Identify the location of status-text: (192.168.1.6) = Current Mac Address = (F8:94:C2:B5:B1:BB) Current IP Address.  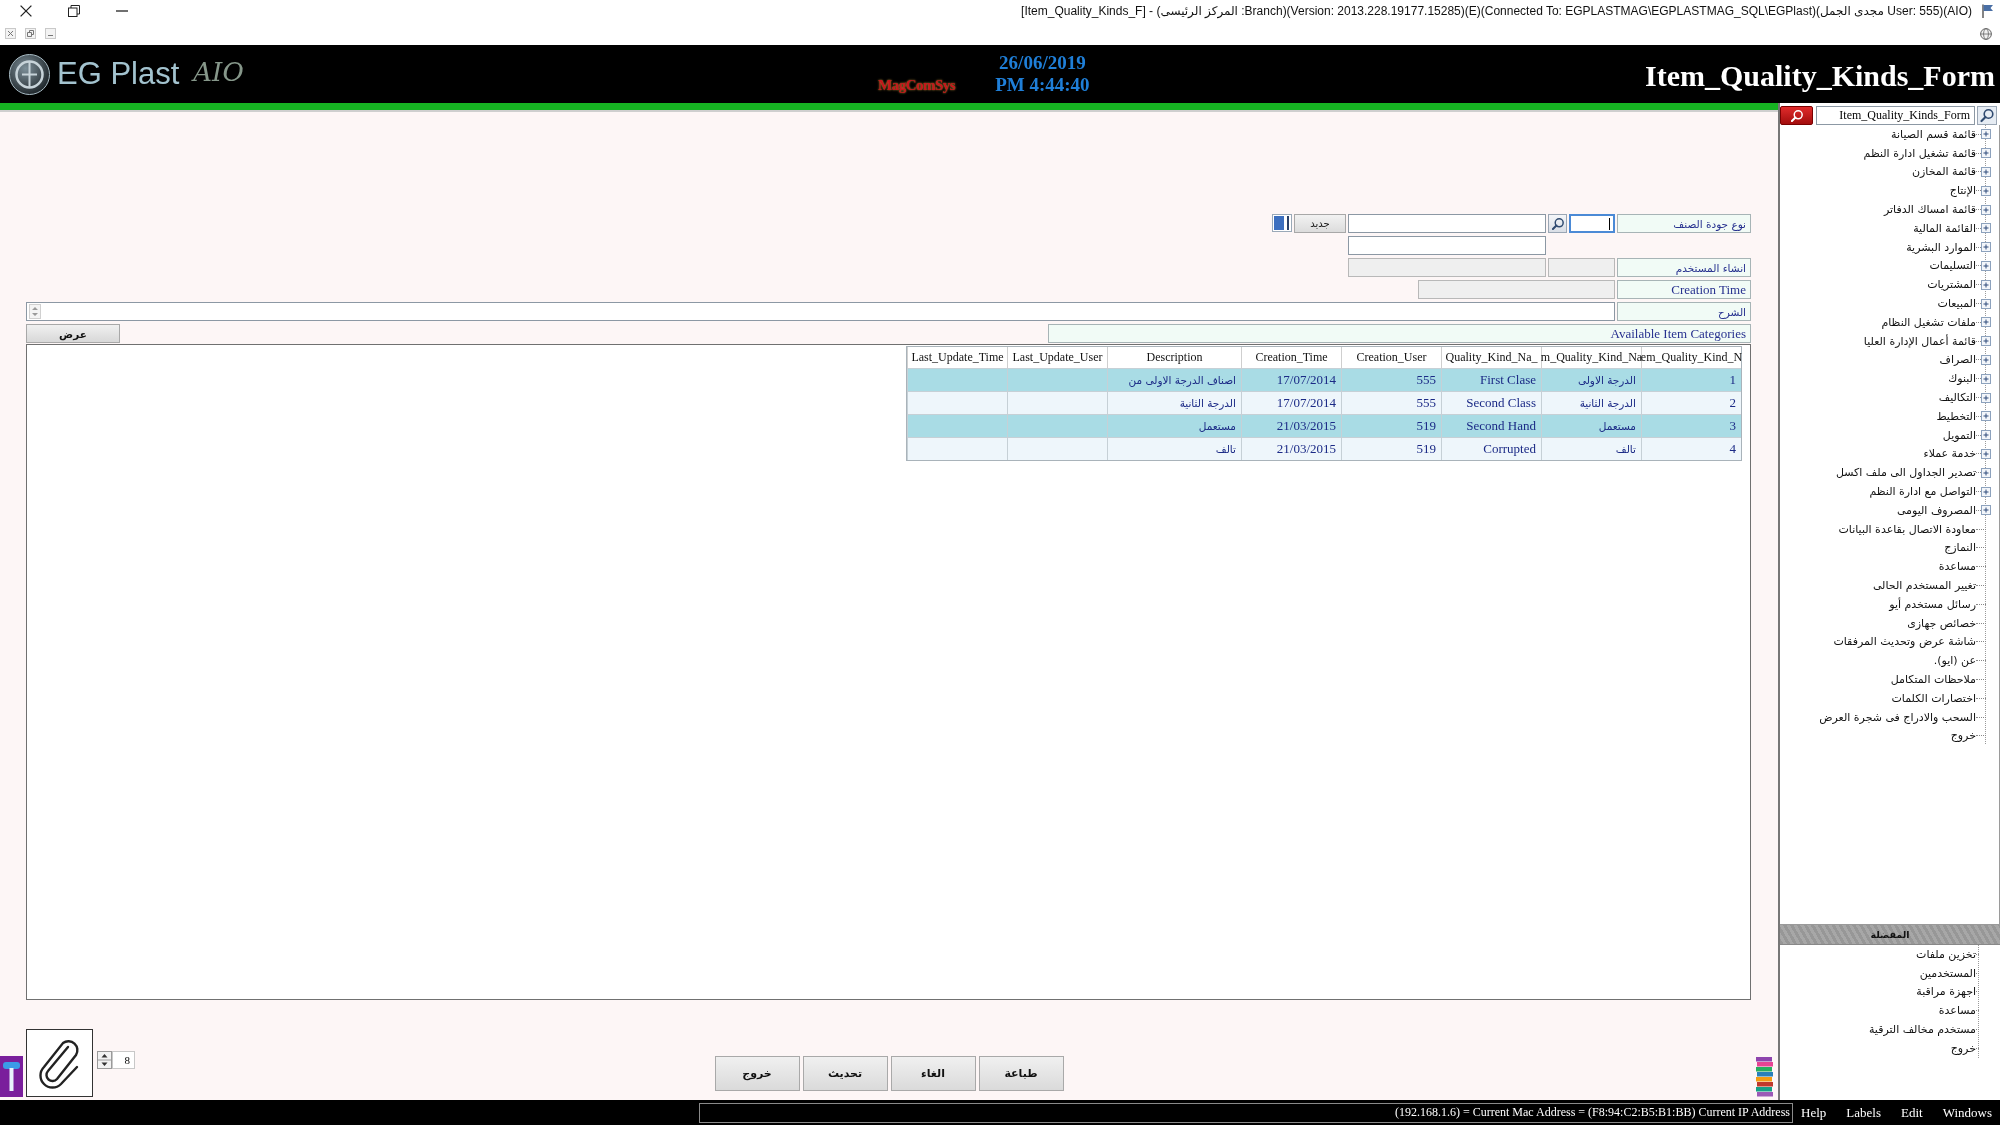
(1246, 1112).